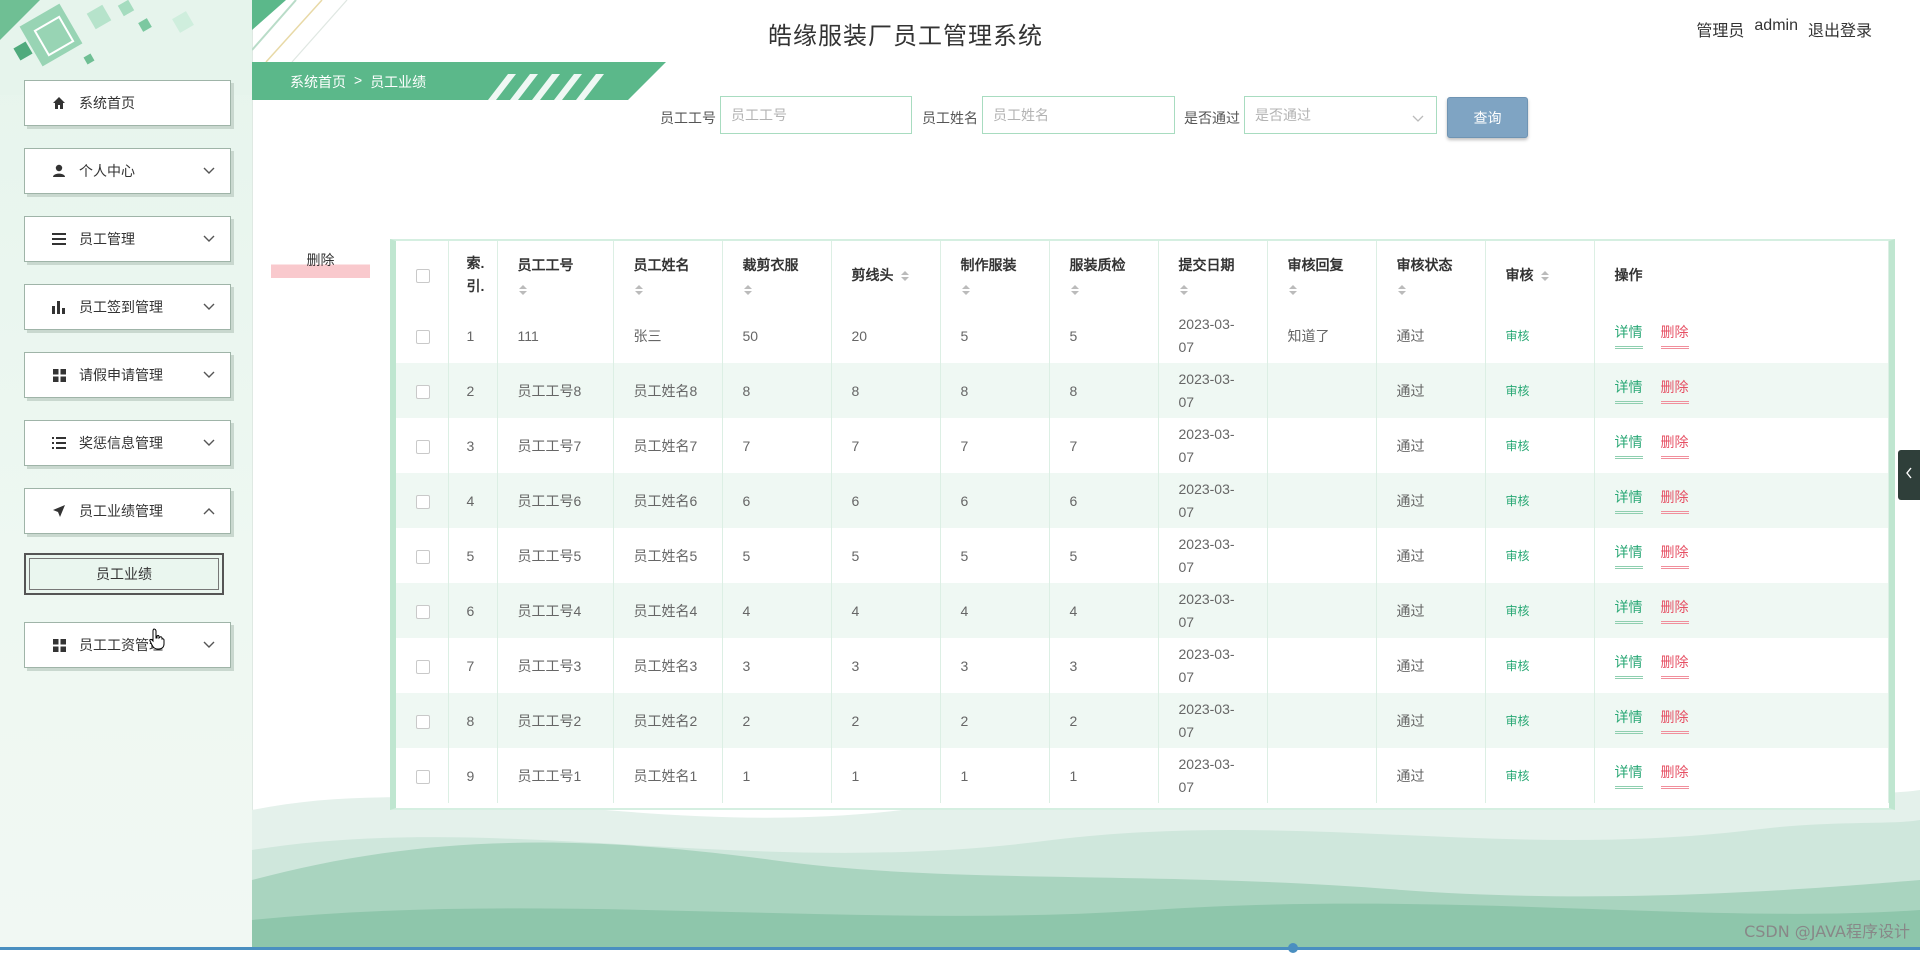 Image resolution: width=1920 pixels, height=953 pixels. Describe the element at coordinates (1213, 274) in the screenshot. I see `column-header-submit-date: 提交日期` at that location.